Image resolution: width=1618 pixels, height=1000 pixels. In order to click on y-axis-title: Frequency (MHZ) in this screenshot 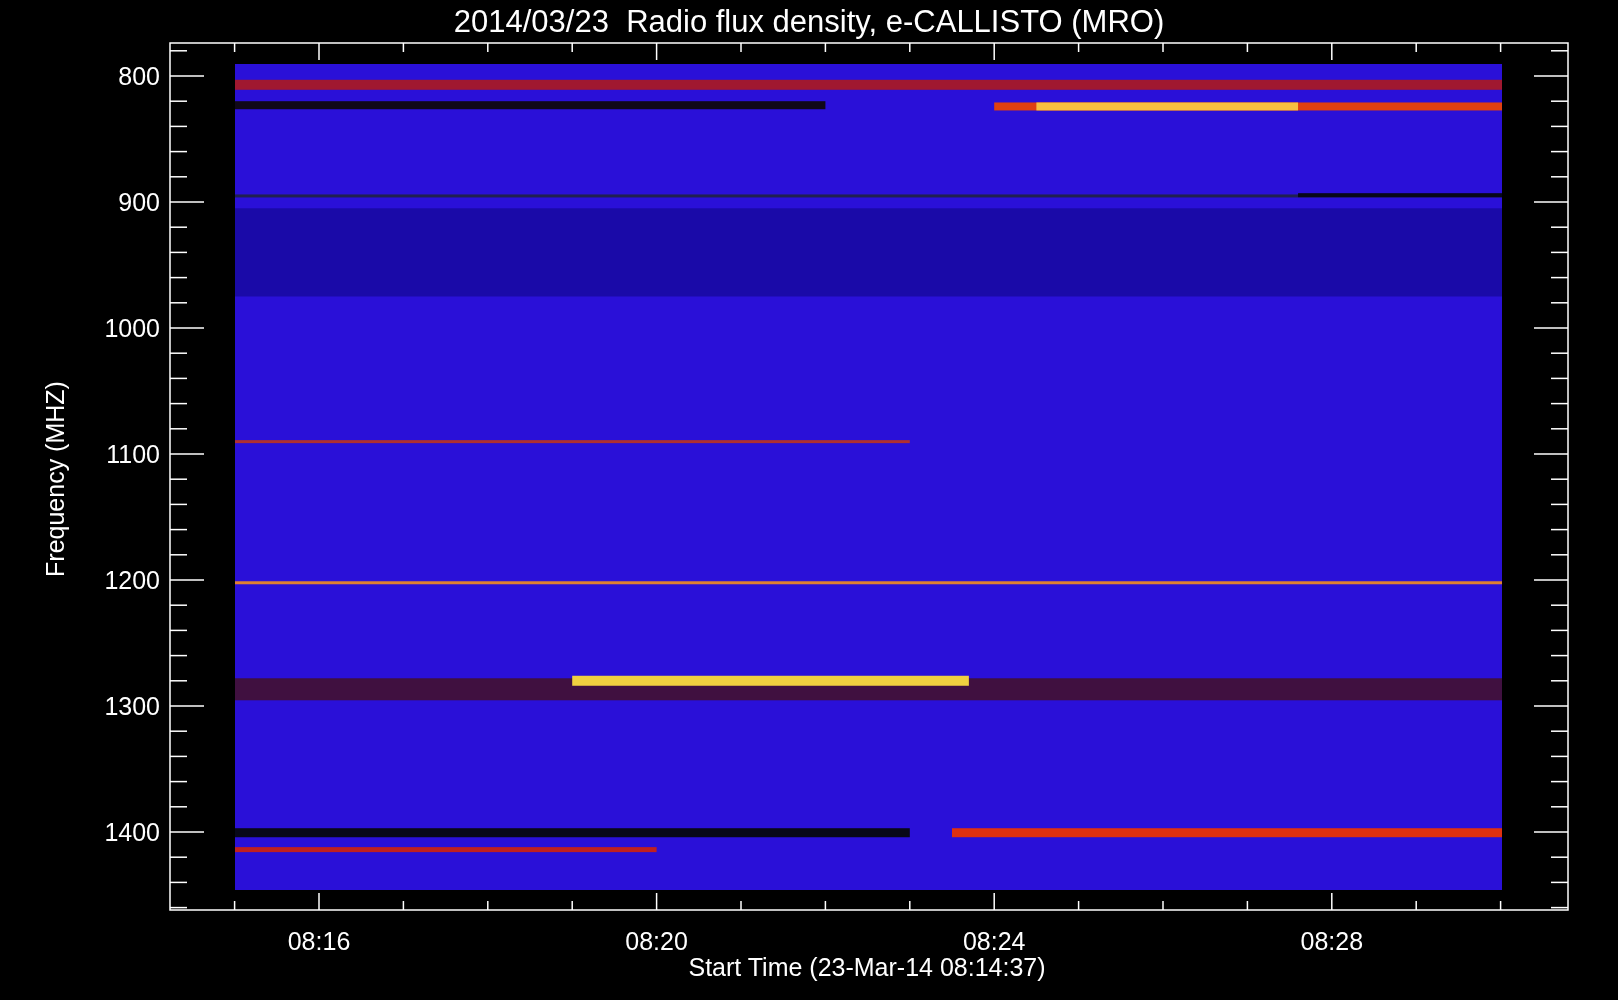, I will do `click(55, 479)`.